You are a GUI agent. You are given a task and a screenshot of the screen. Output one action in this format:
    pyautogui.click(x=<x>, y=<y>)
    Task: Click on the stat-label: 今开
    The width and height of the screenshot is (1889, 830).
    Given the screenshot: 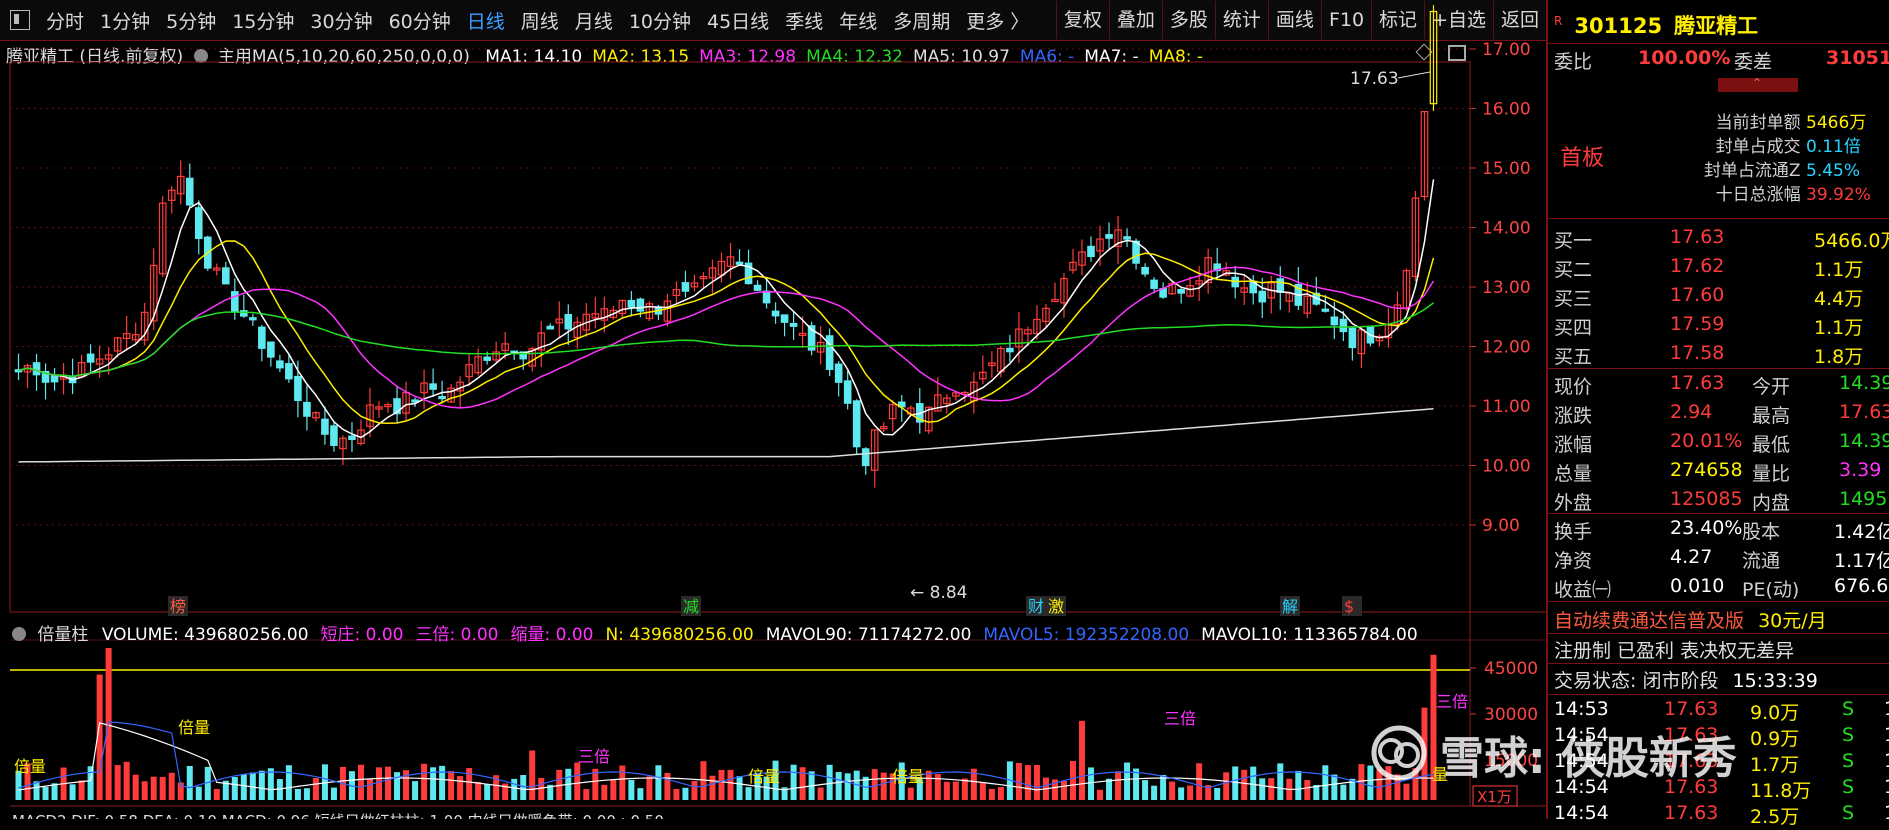 What is the action you would take?
    pyautogui.click(x=1771, y=387)
    